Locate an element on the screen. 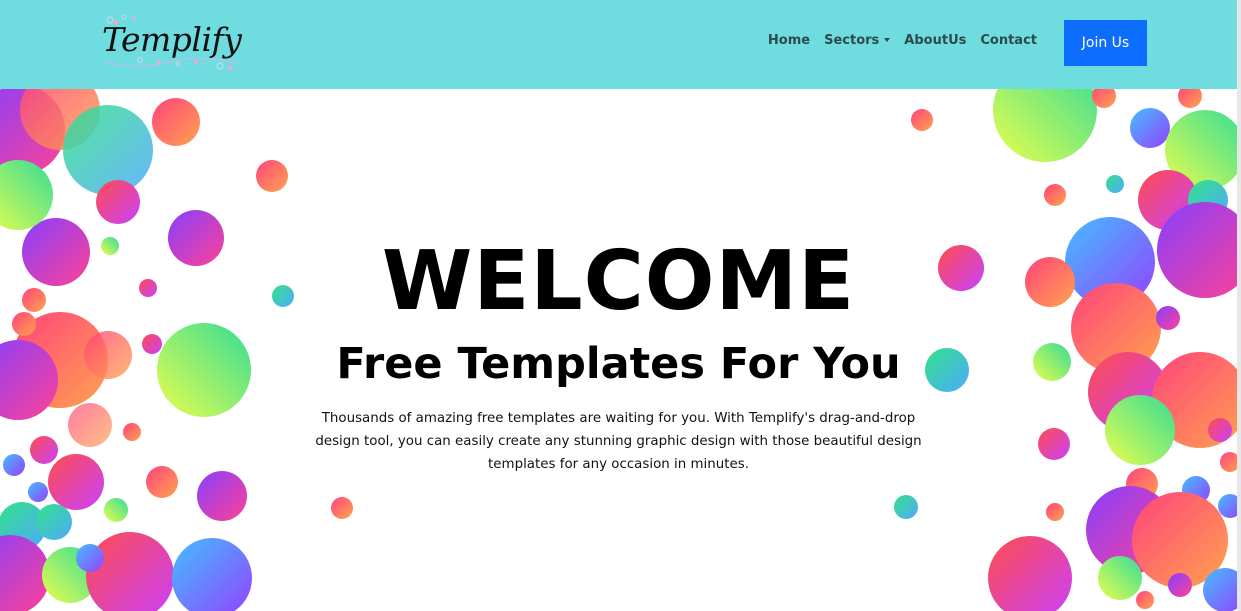  join-us-button: Join Us is located at coordinates (1105, 43).